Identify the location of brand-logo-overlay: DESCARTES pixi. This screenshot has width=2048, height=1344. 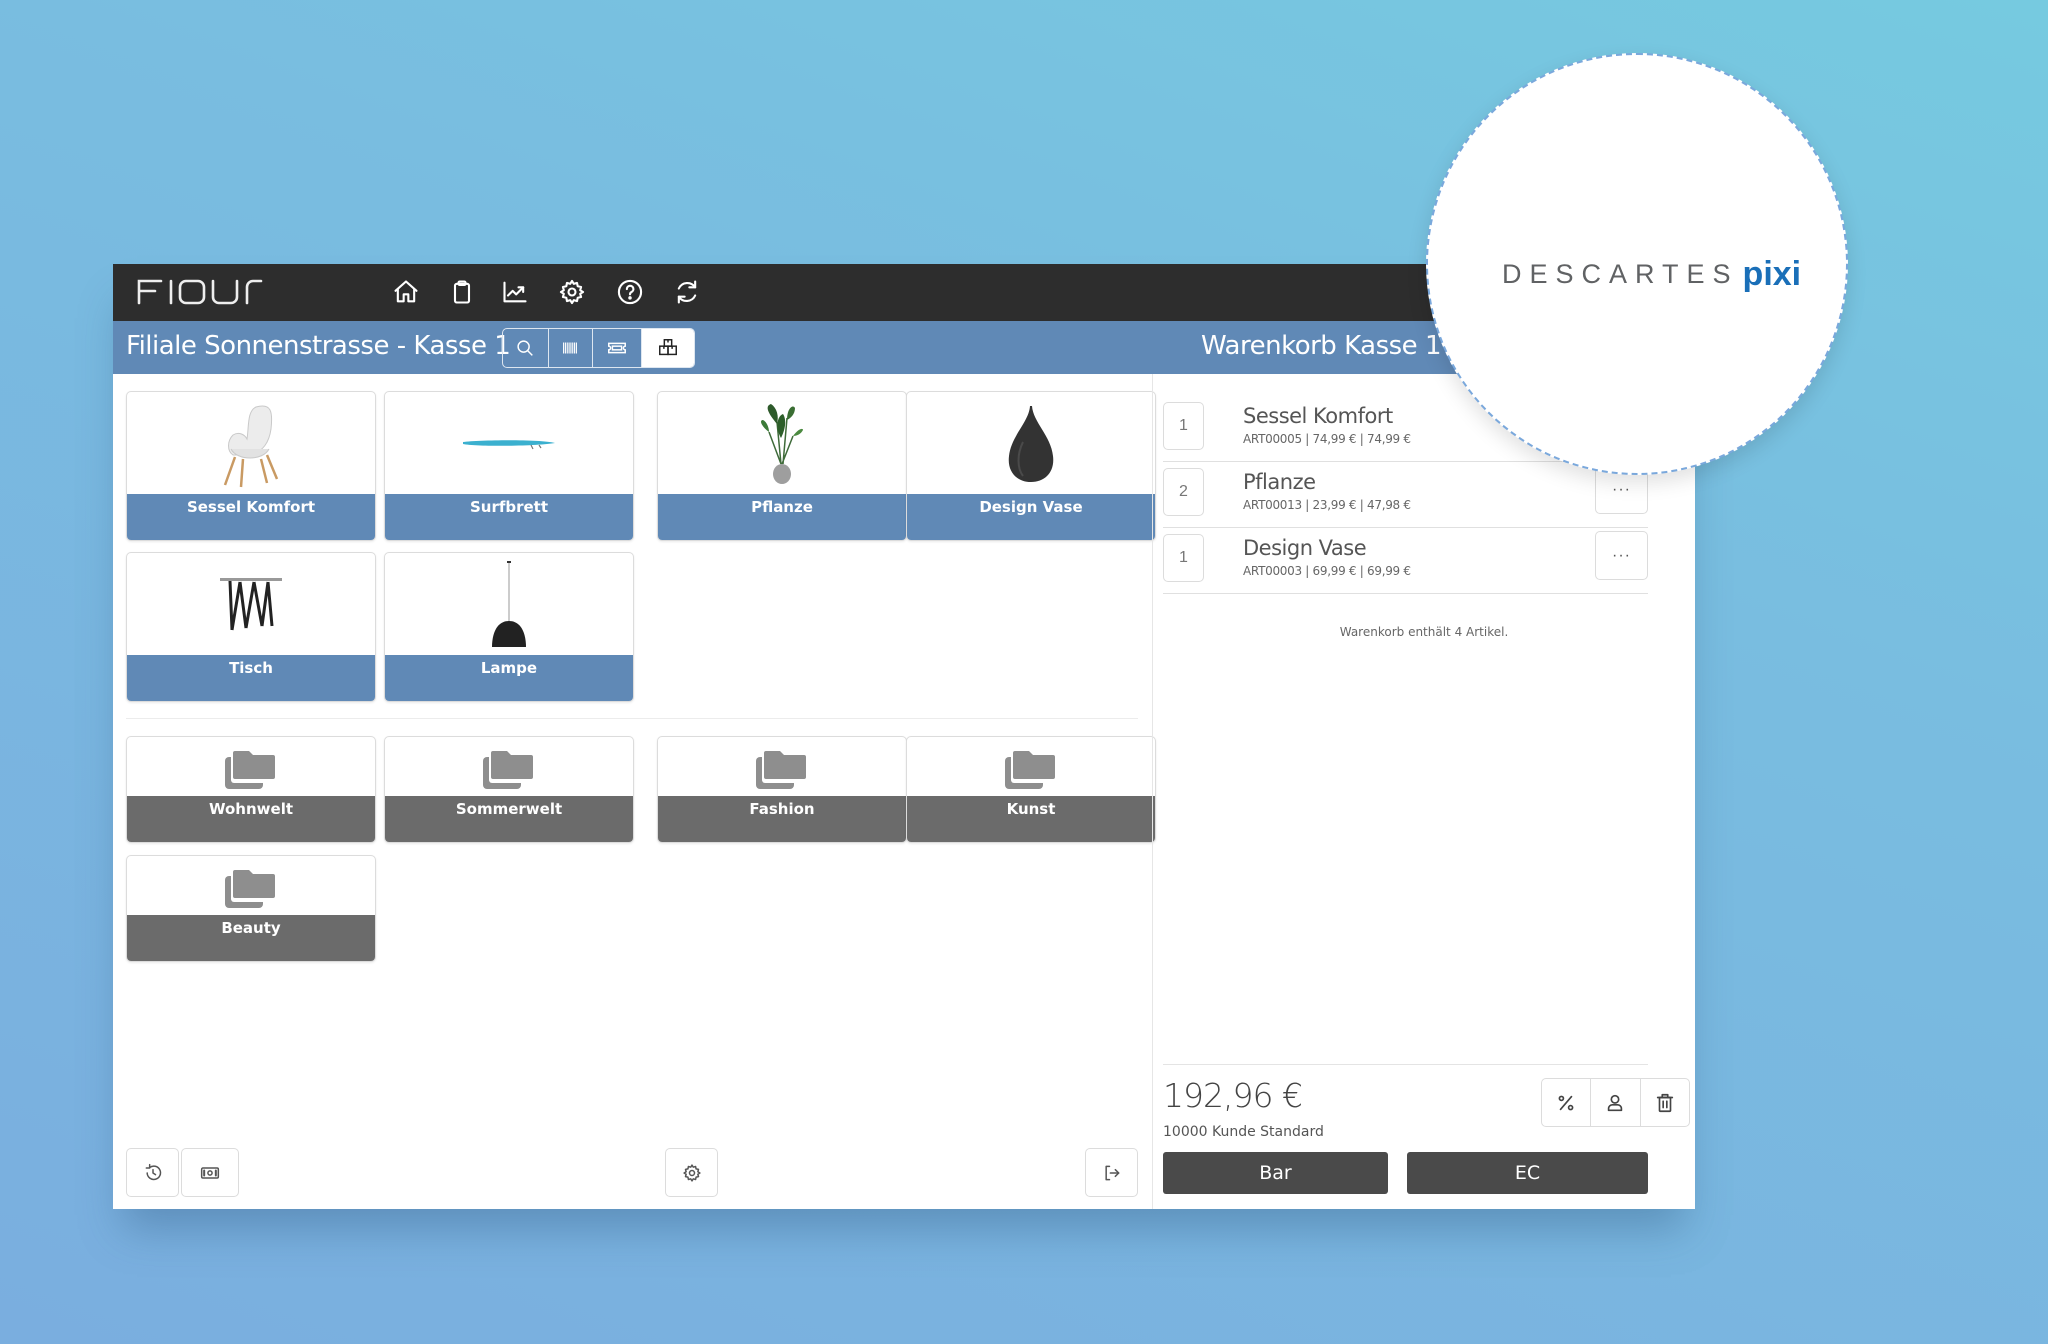
(1637, 264).